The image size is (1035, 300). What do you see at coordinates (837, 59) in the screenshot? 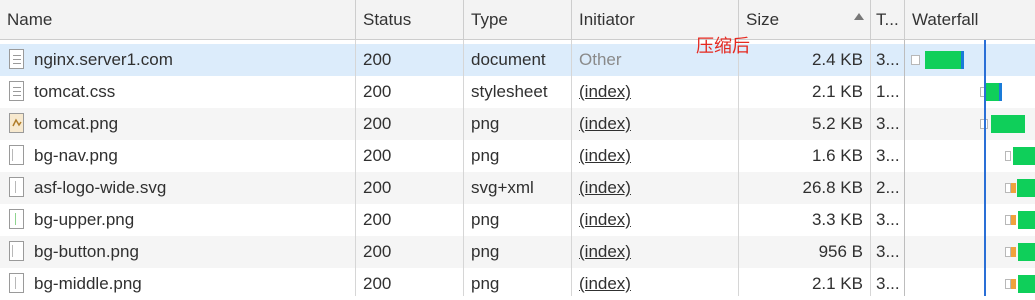
I see `size-value: 2.4 KB` at bounding box center [837, 59].